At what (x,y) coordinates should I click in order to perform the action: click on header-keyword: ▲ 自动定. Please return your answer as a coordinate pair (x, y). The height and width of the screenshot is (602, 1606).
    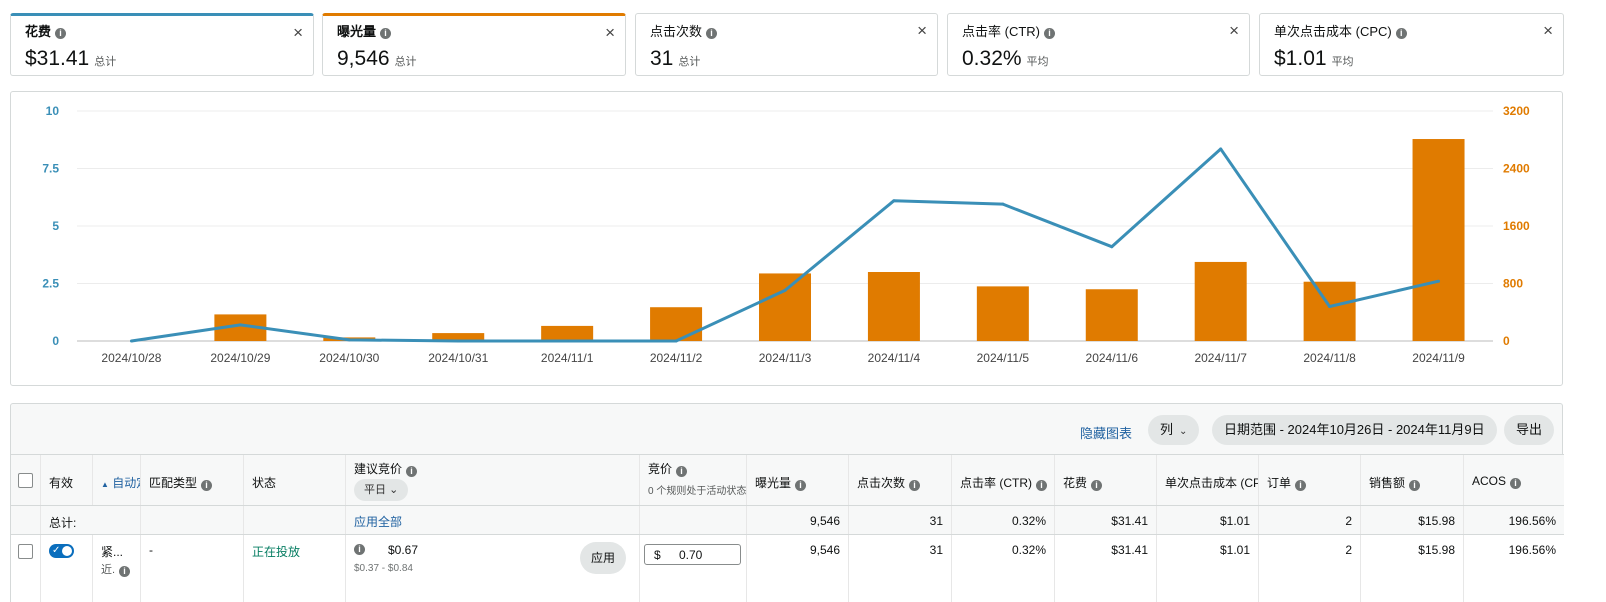
    Looking at the image, I should click on (117, 480).